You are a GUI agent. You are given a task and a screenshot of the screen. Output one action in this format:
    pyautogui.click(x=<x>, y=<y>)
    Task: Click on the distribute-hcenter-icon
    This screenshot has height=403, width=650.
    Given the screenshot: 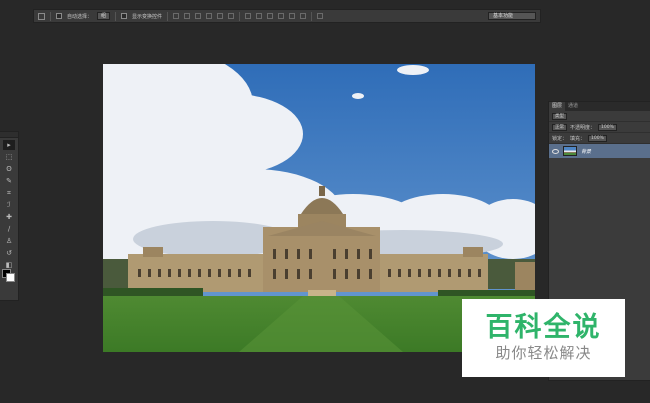 What is the action you would take?
    pyautogui.click(x=292, y=16)
    